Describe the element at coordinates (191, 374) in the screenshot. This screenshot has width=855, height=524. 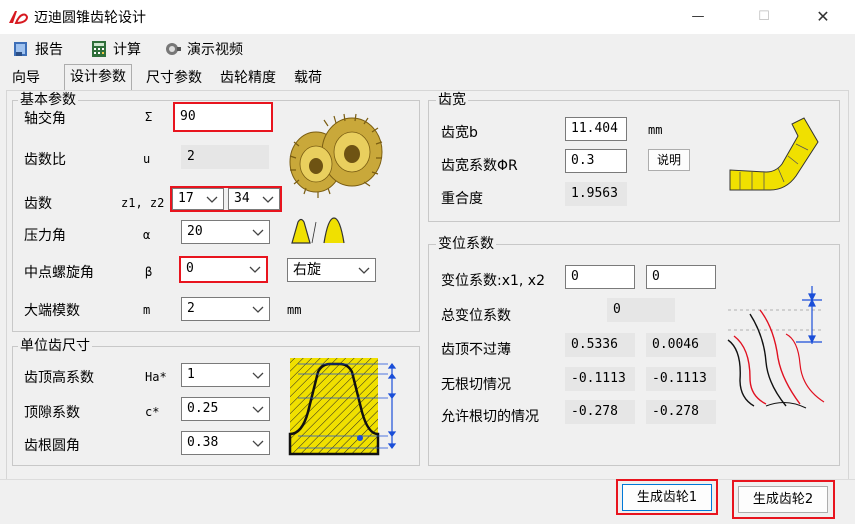
I see `addendum-value: 1` at that location.